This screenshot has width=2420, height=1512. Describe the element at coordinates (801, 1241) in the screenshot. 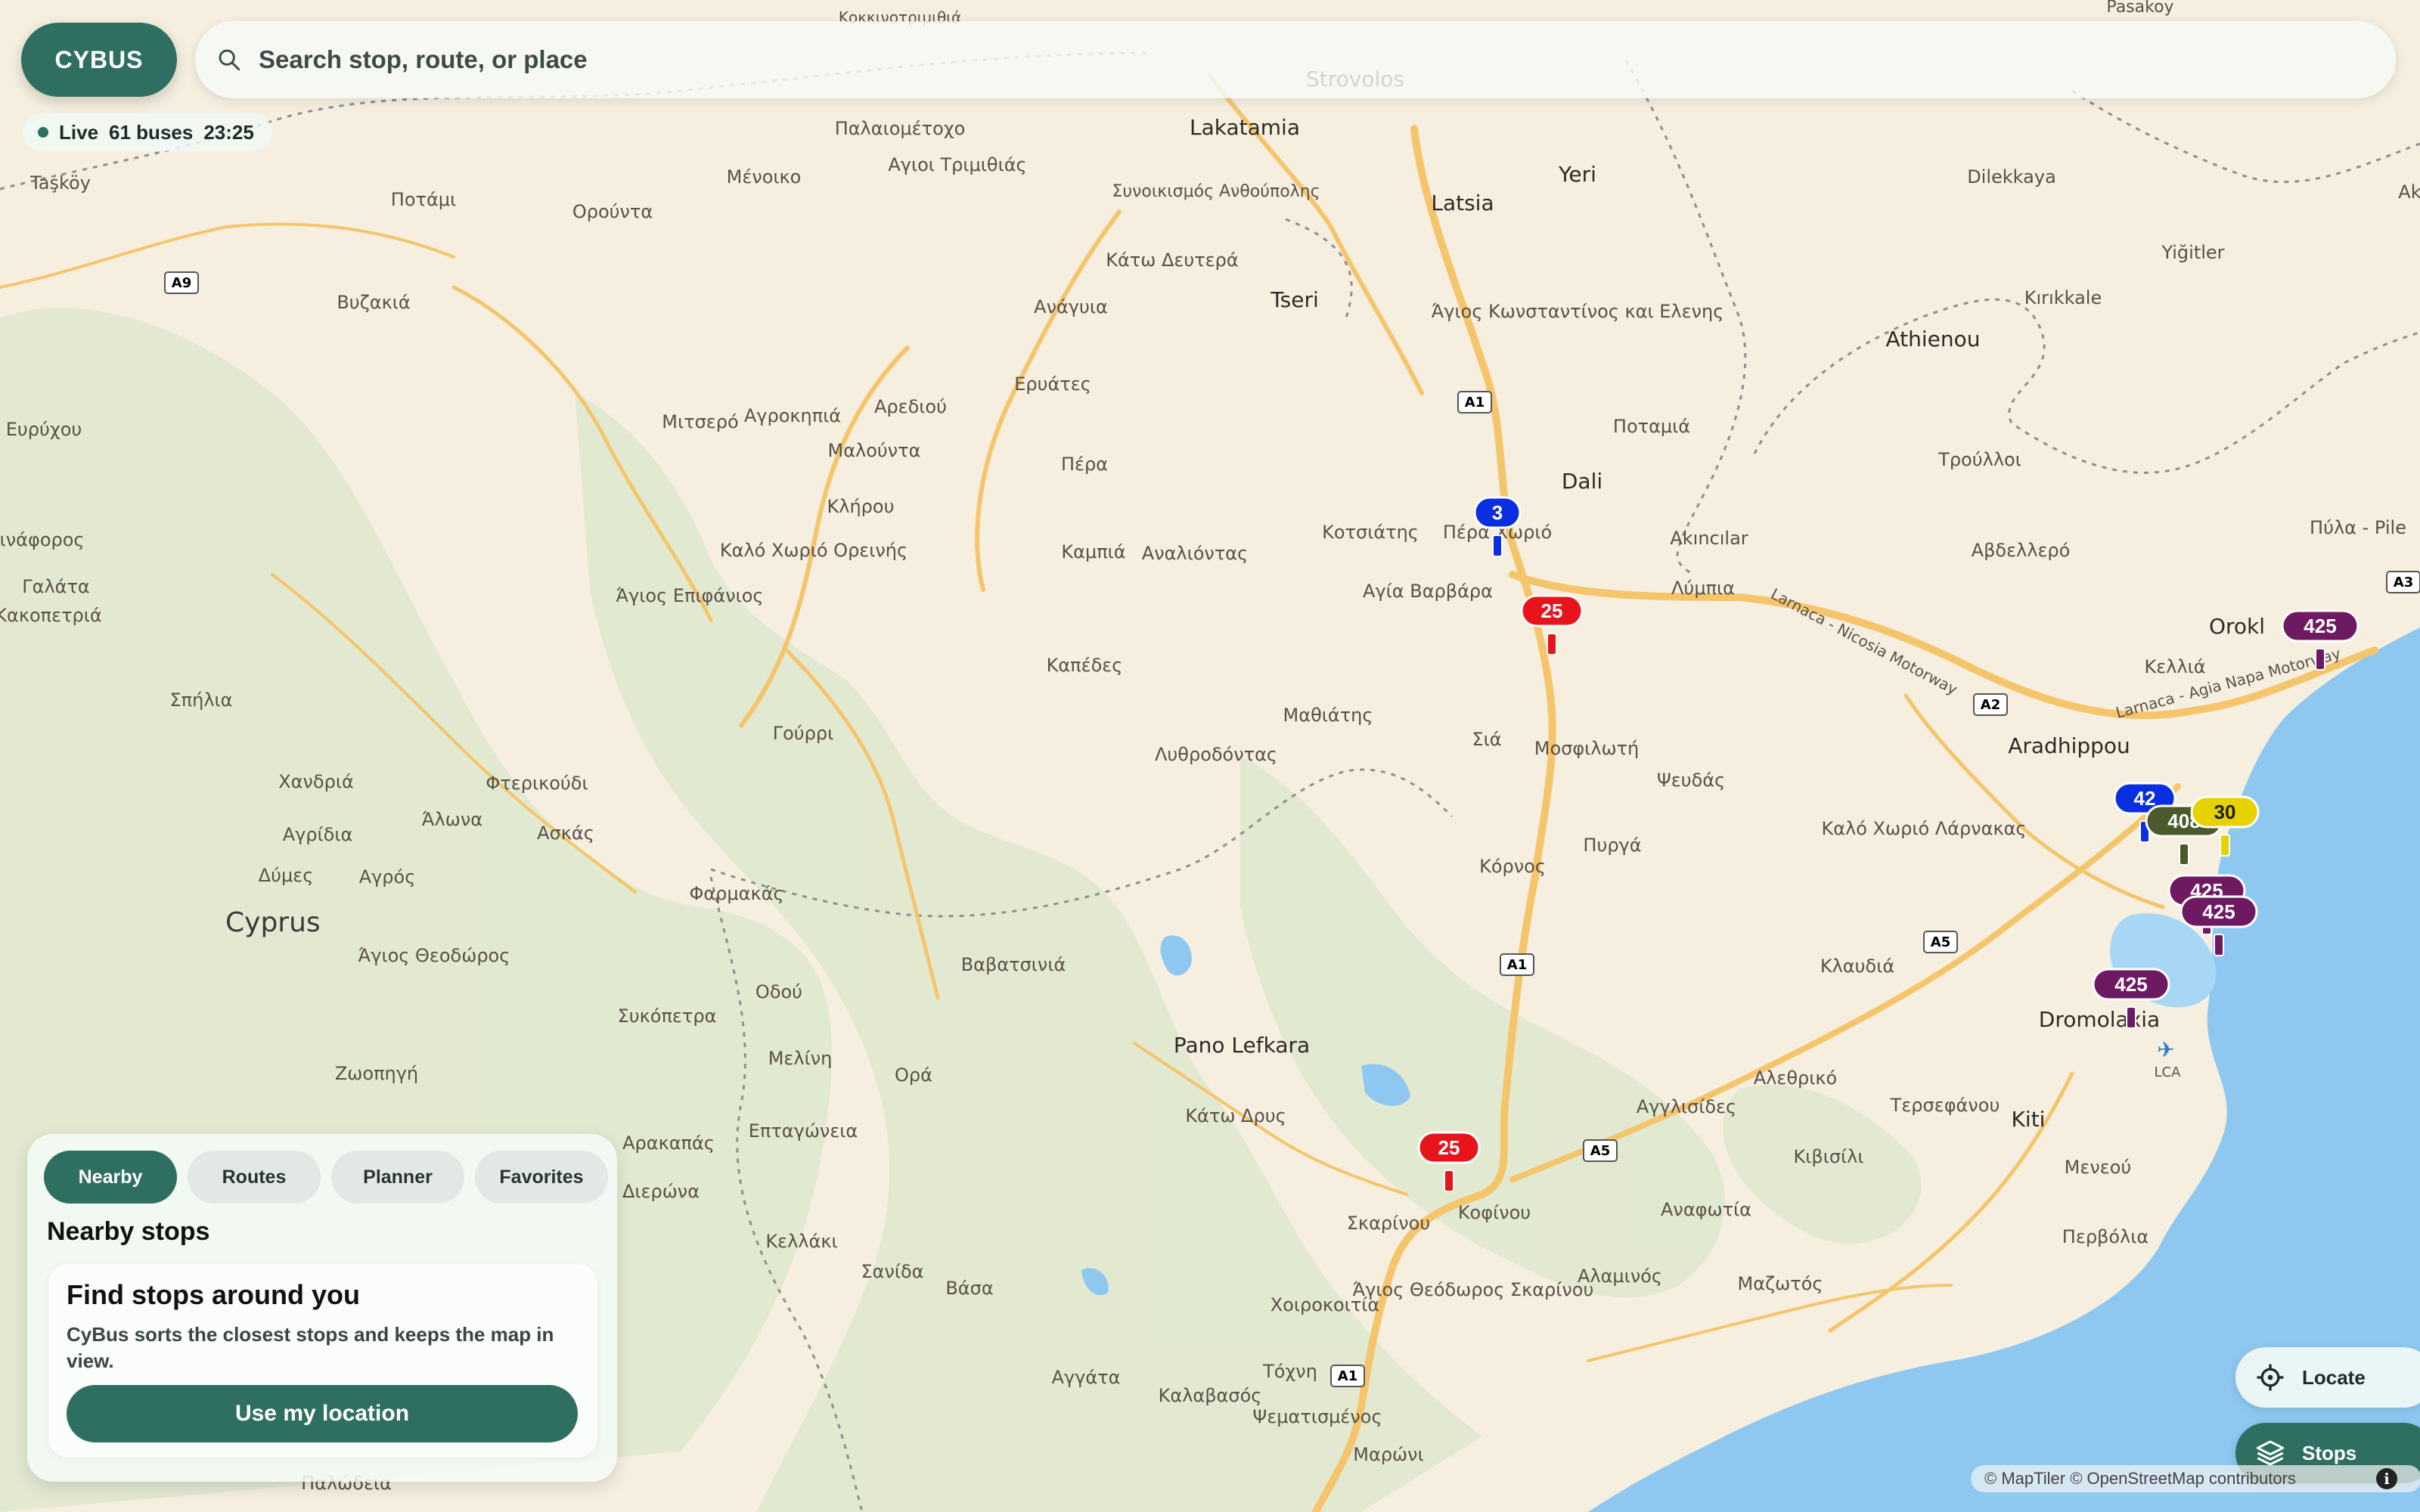

I see `place-label: Κελλάκι` at that location.